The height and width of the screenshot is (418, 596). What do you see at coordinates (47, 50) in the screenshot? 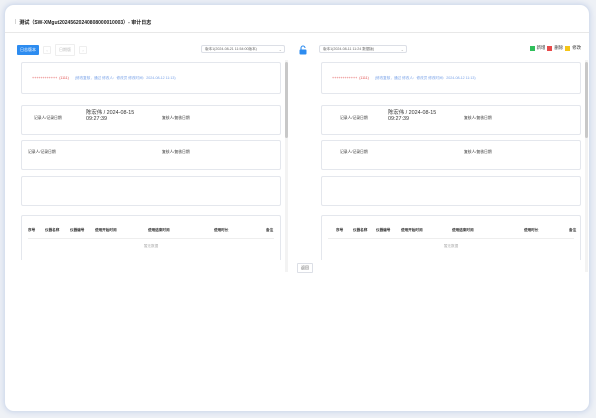
I see `prev-icon: ‹` at bounding box center [47, 50].